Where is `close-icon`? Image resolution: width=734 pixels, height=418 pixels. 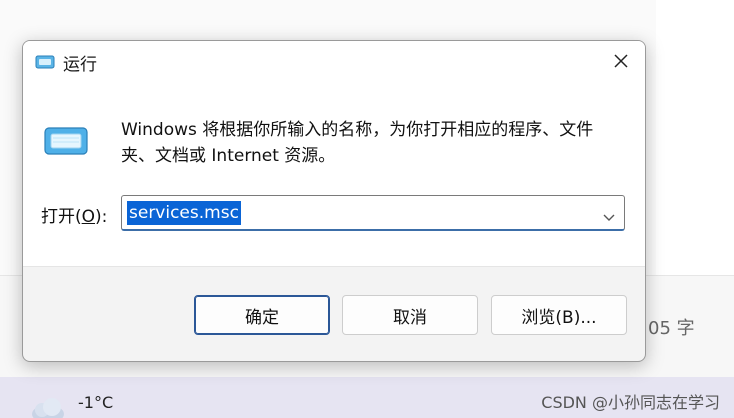
close-icon is located at coordinates (621, 62).